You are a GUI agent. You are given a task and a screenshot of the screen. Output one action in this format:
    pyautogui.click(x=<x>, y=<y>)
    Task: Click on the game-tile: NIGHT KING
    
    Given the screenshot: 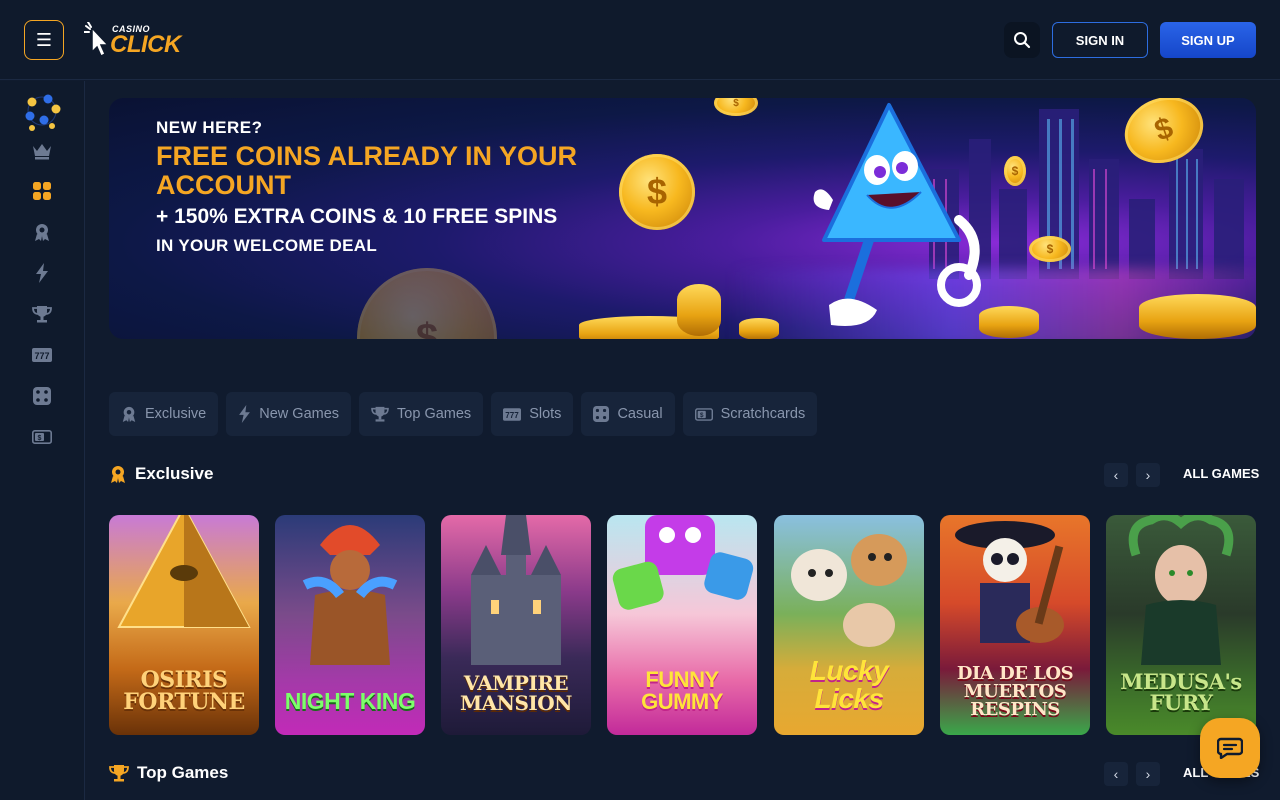 What is the action you would take?
    pyautogui.click(x=350, y=625)
    